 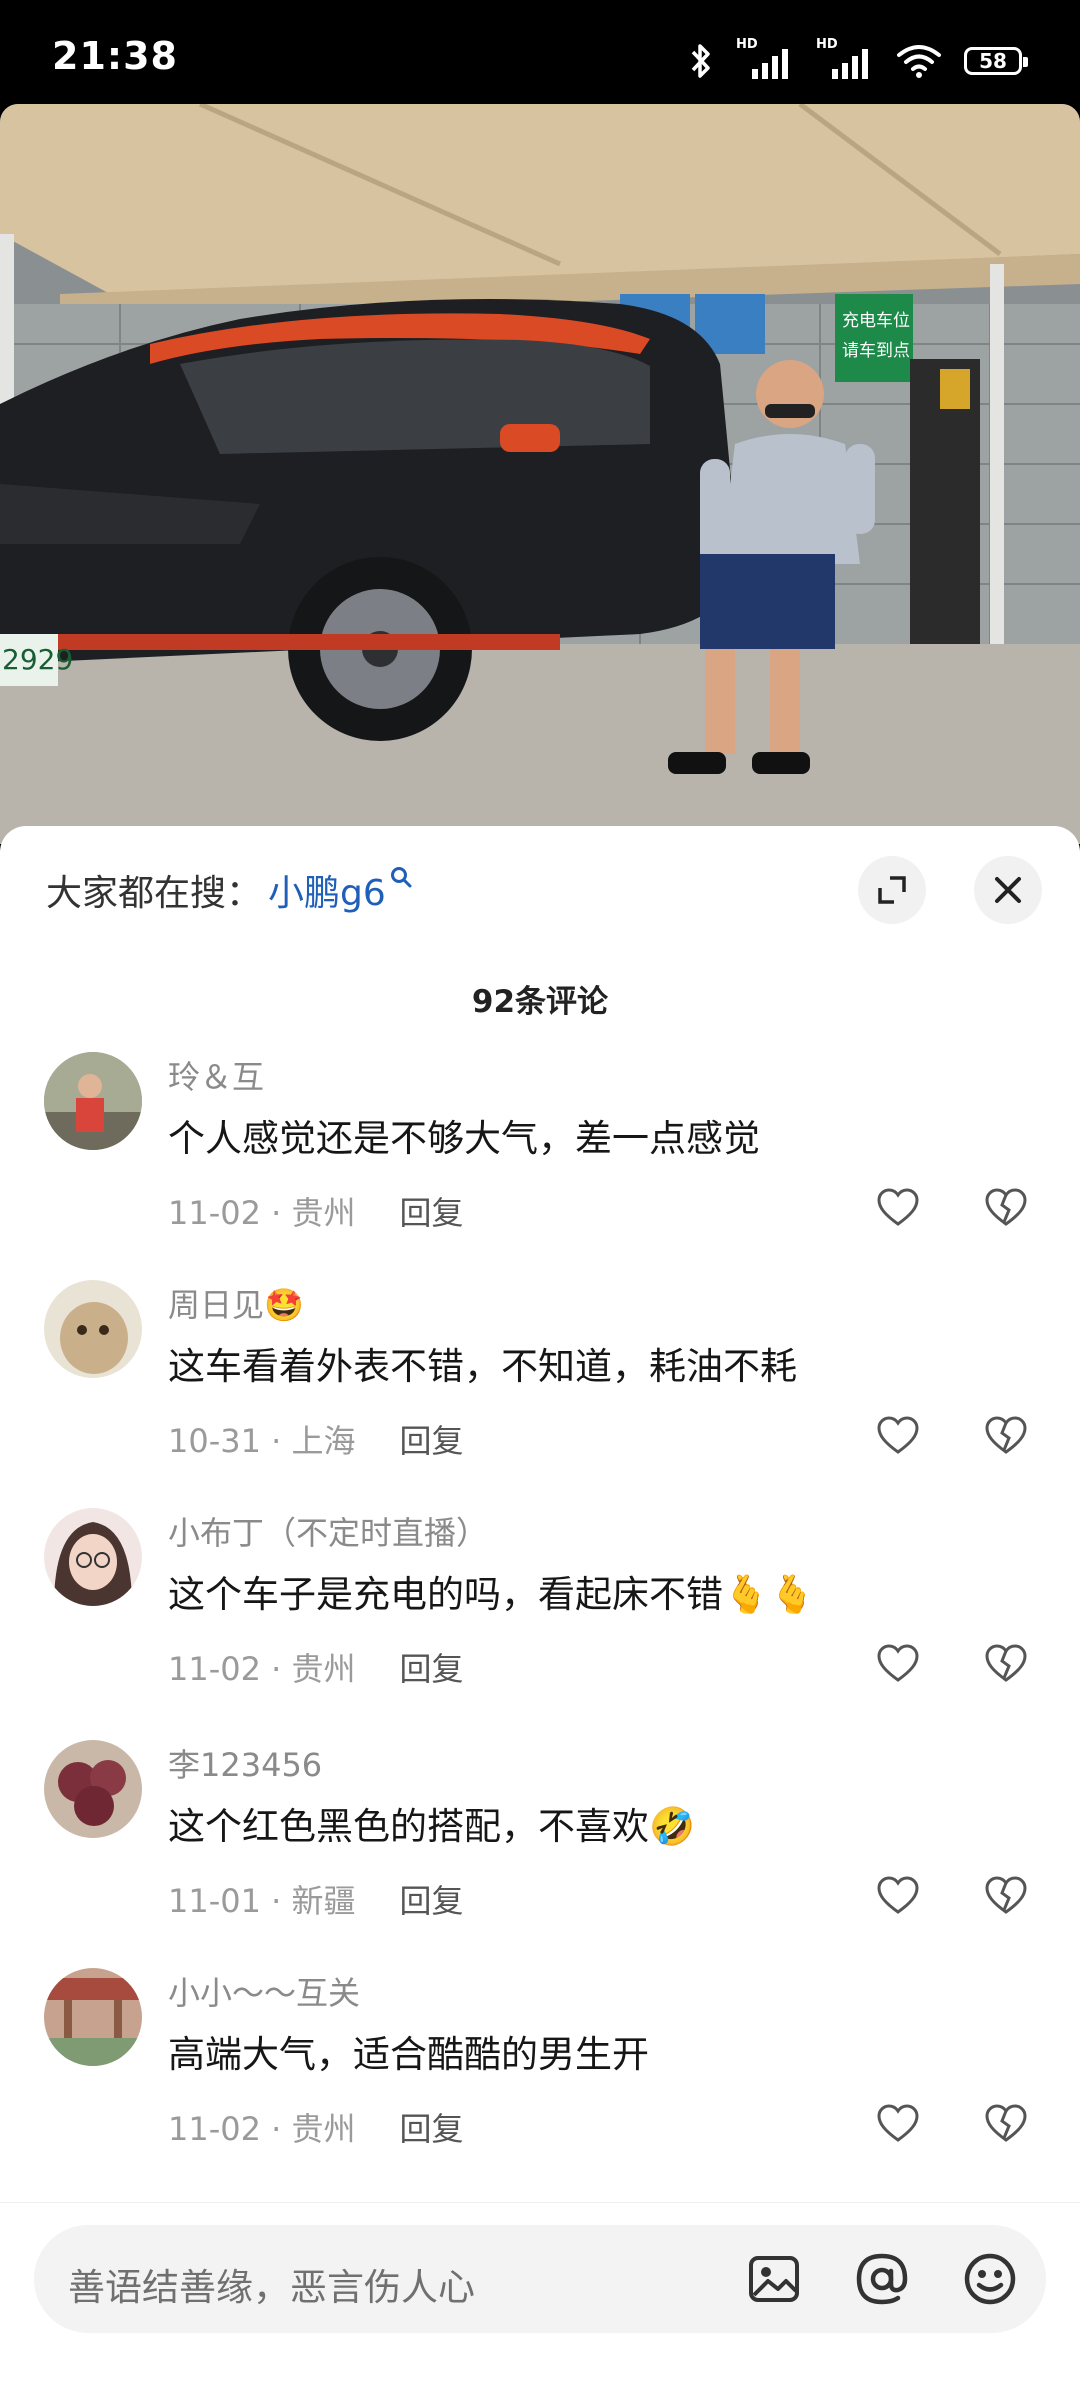 I want to click on image-icon, so click(x=774, y=2279).